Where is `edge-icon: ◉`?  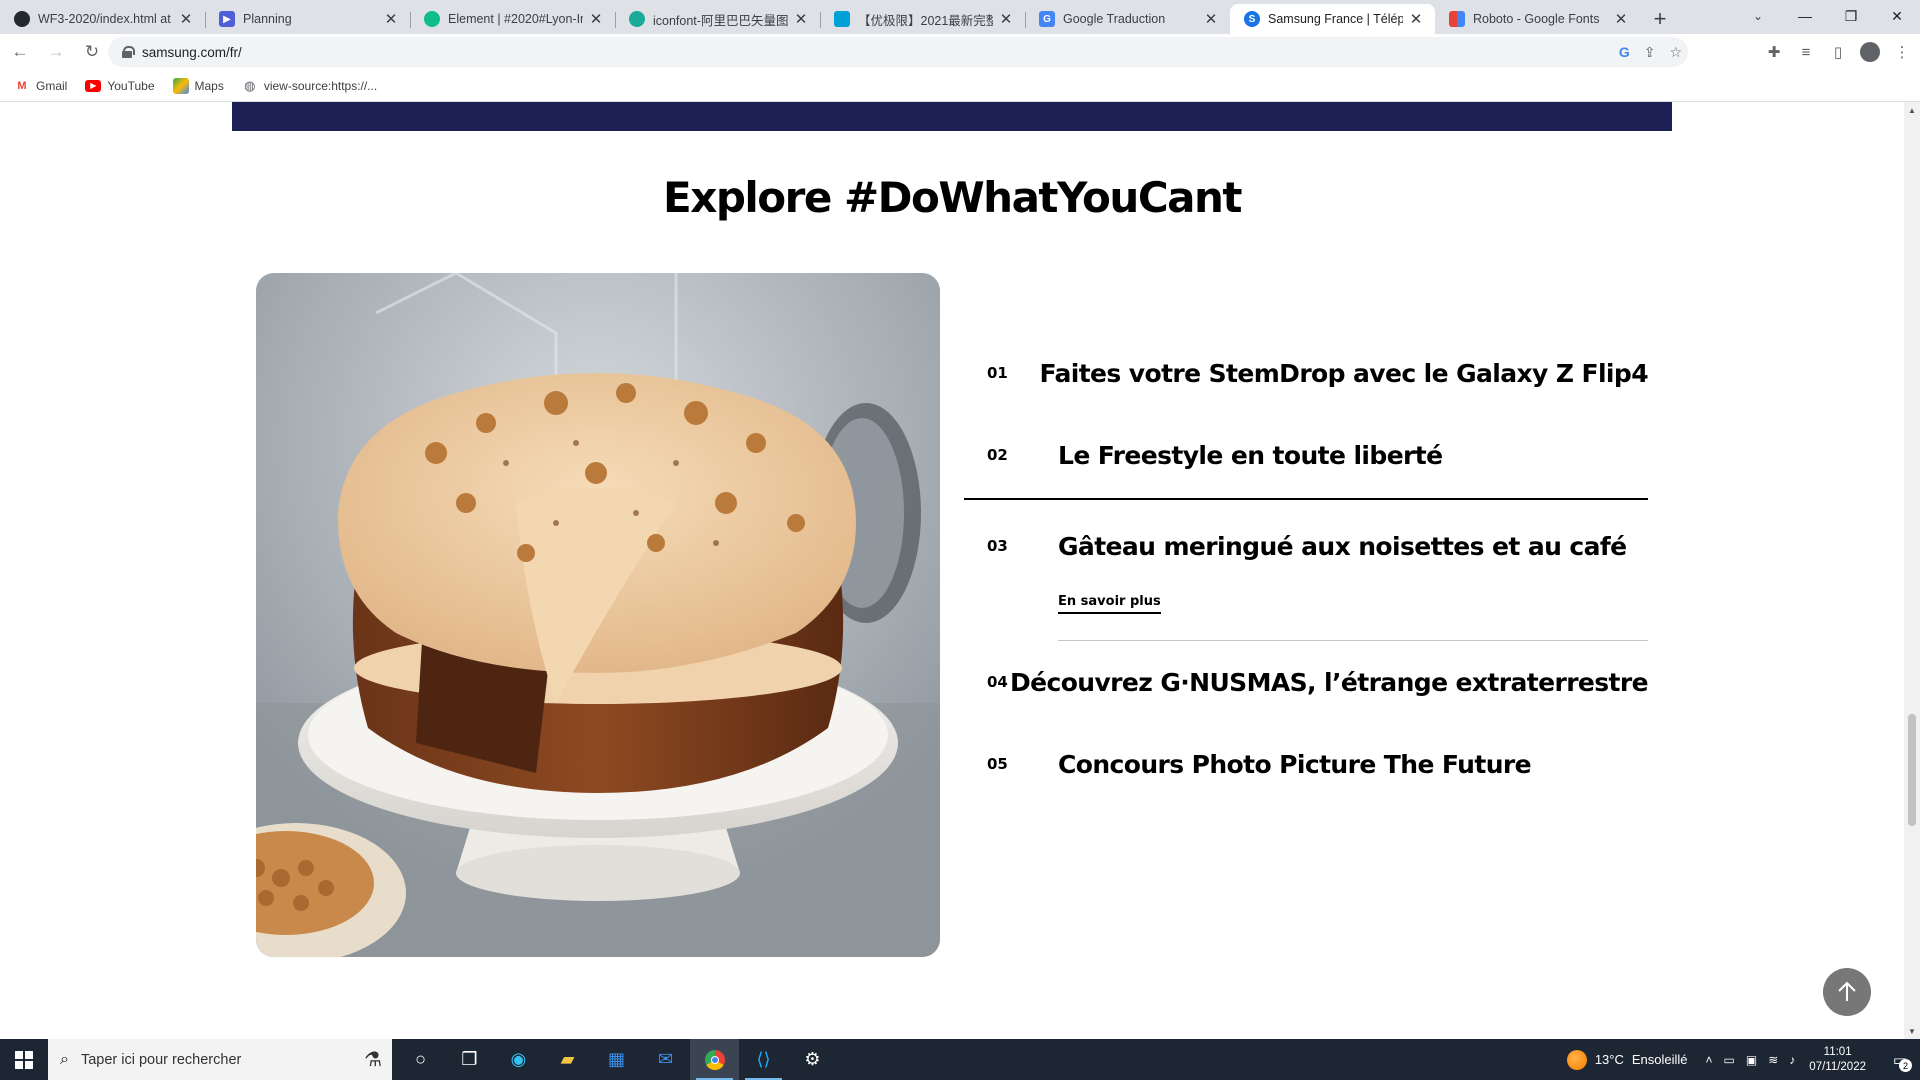 edge-icon: ◉ is located at coordinates (518, 1059).